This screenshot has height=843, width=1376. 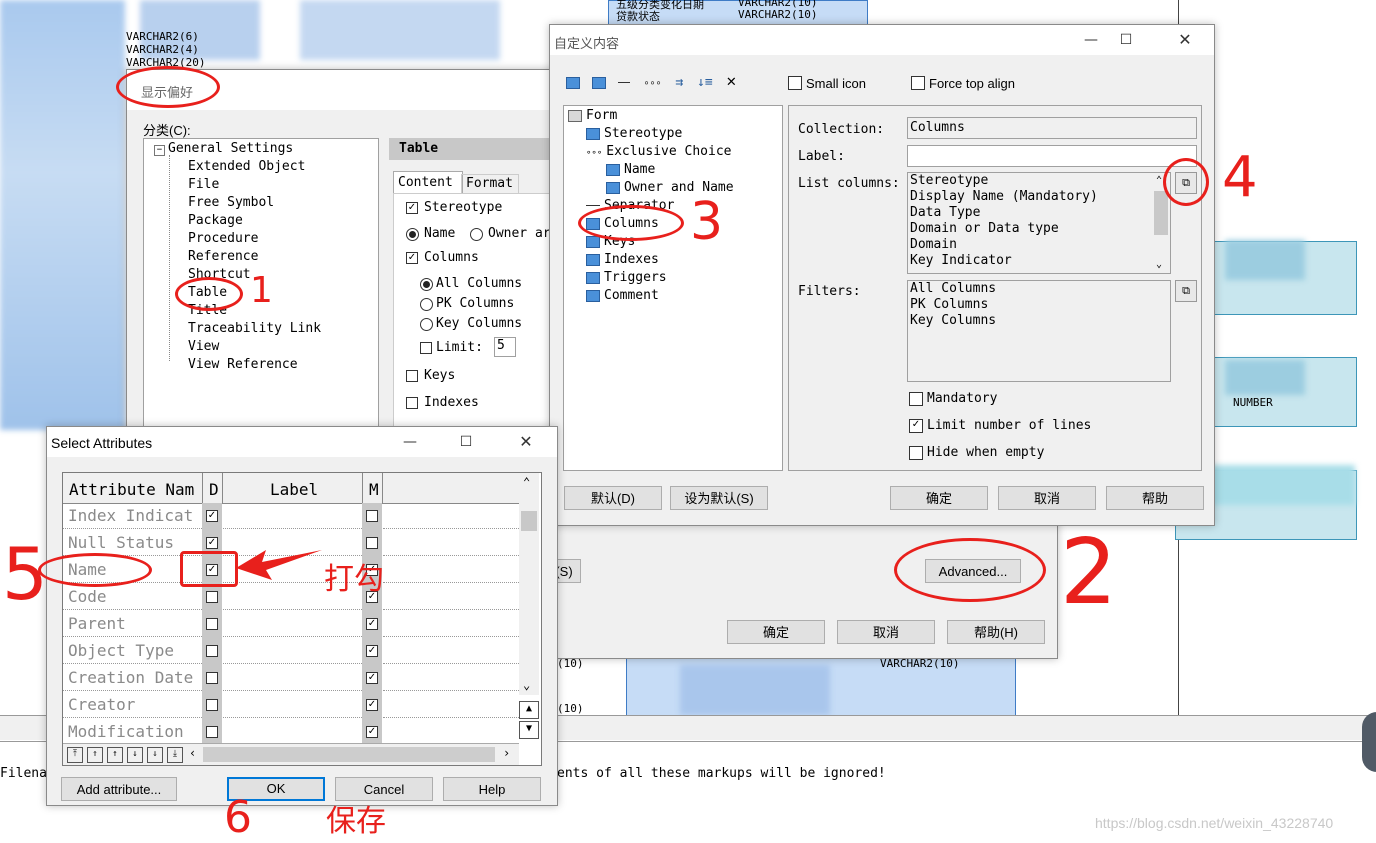 I want to click on grid-vscroll: ⌃ ⌄, so click(x=529, y=584).